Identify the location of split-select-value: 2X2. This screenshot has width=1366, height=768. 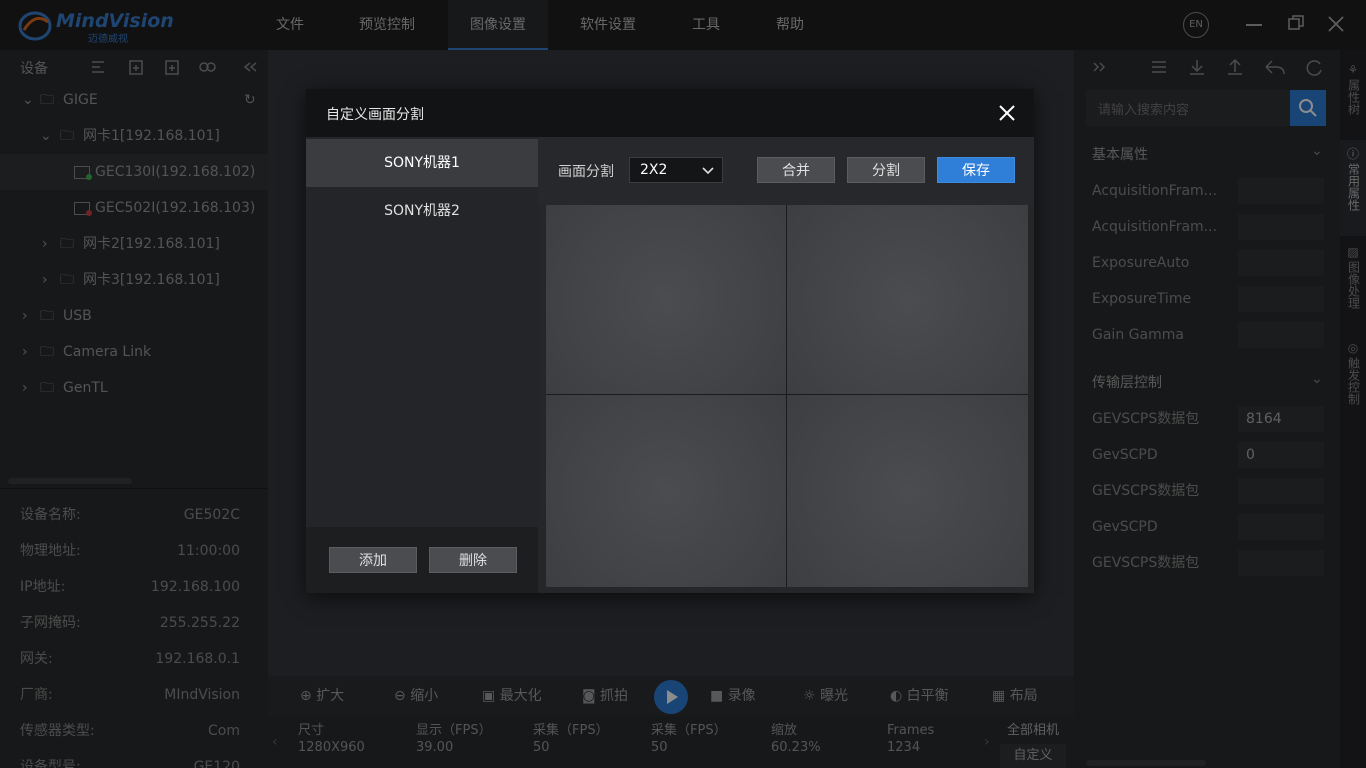
(654, 170).